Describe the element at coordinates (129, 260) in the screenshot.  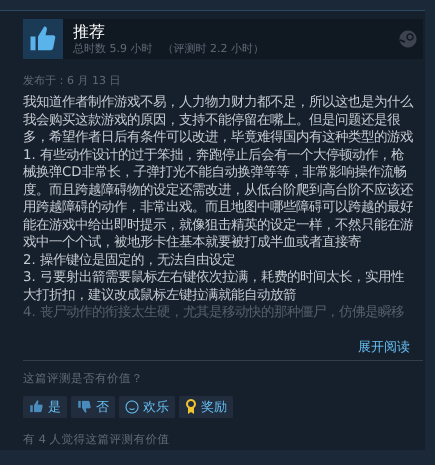
I see `review-paragraph: 2. 操作键位是固定的，无法自由设定` at that location.